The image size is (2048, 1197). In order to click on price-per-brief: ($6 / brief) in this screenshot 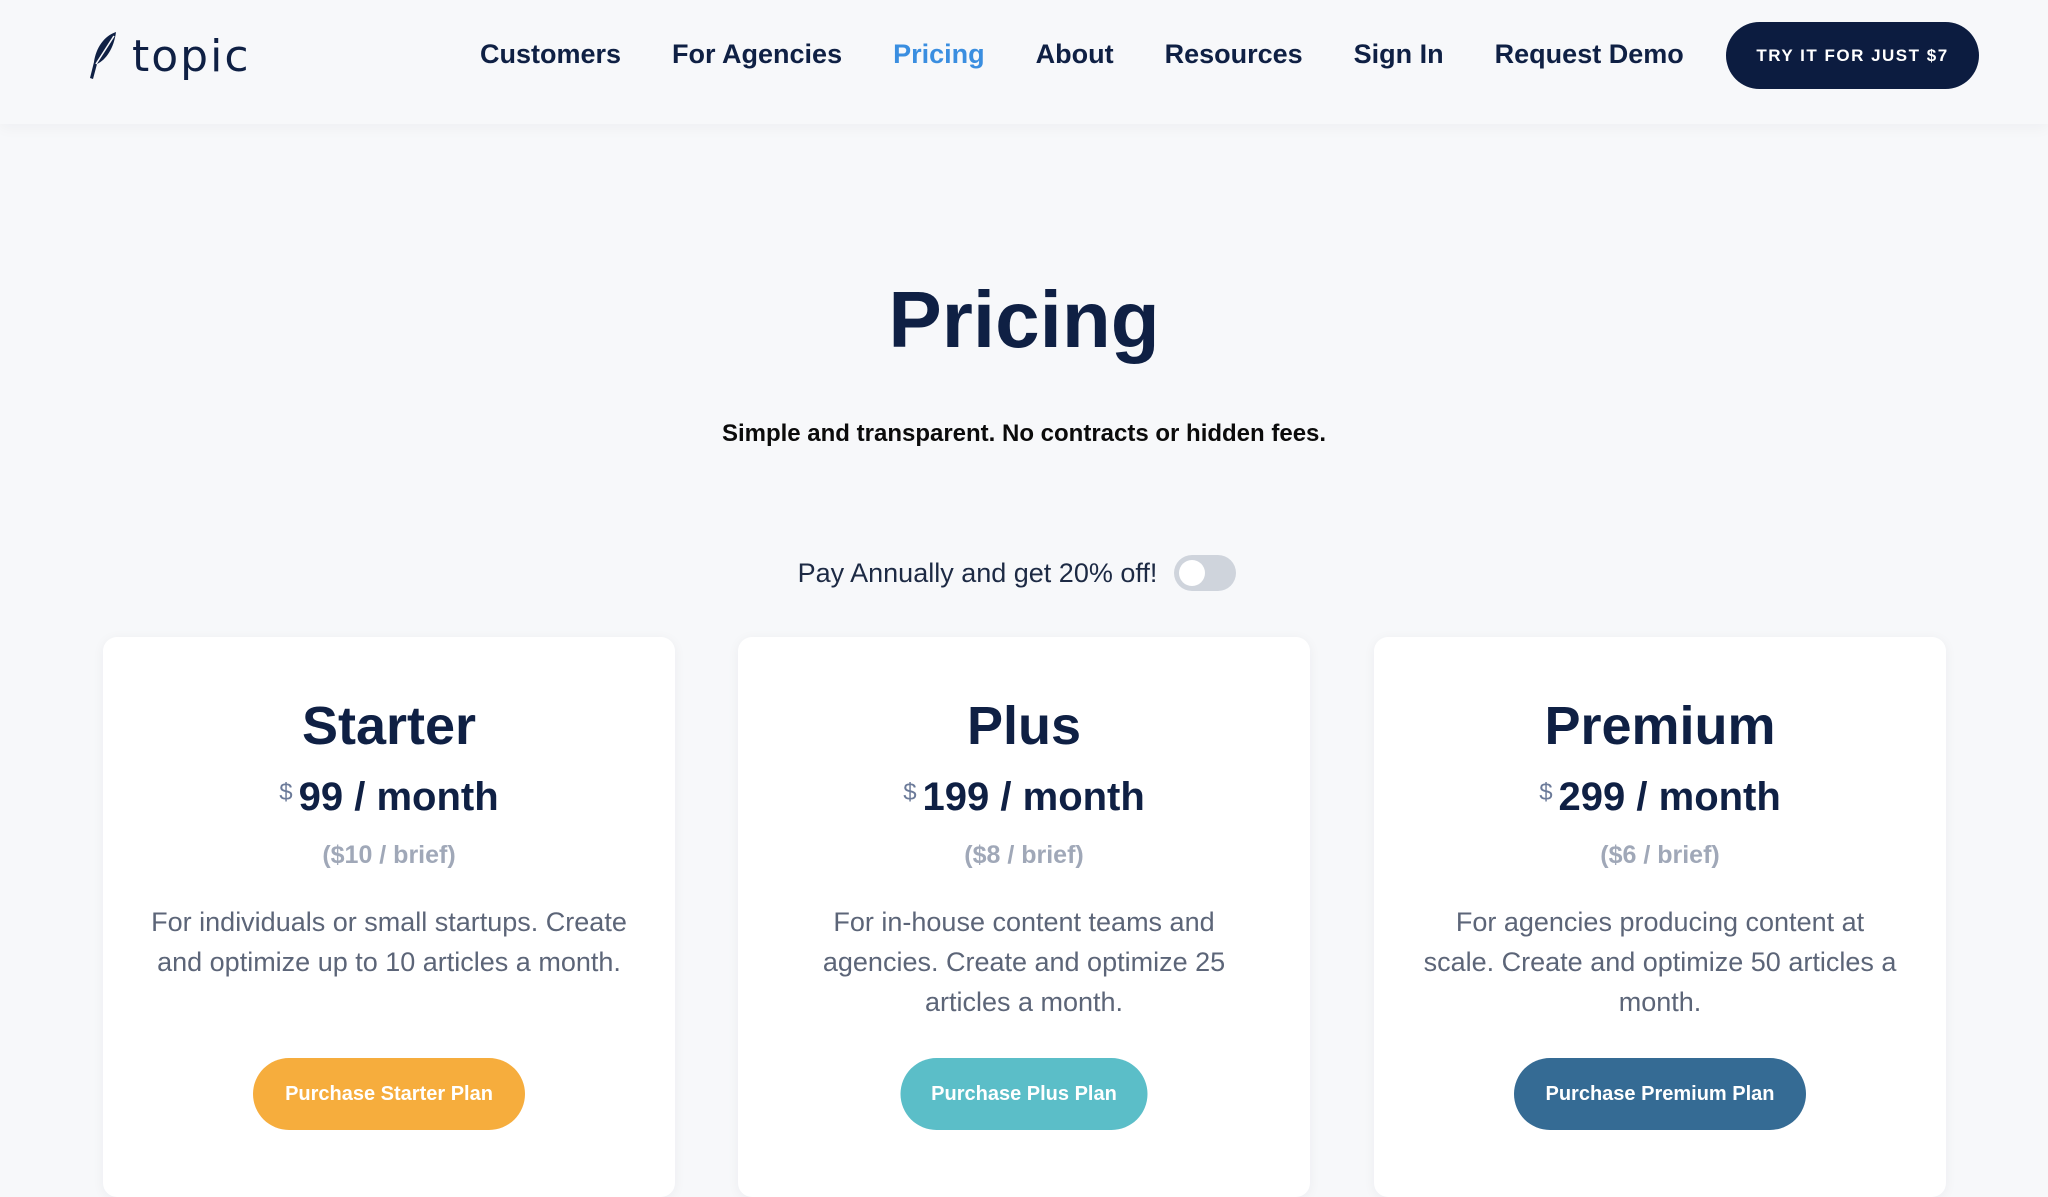, I will do `click(1660, 855)`.